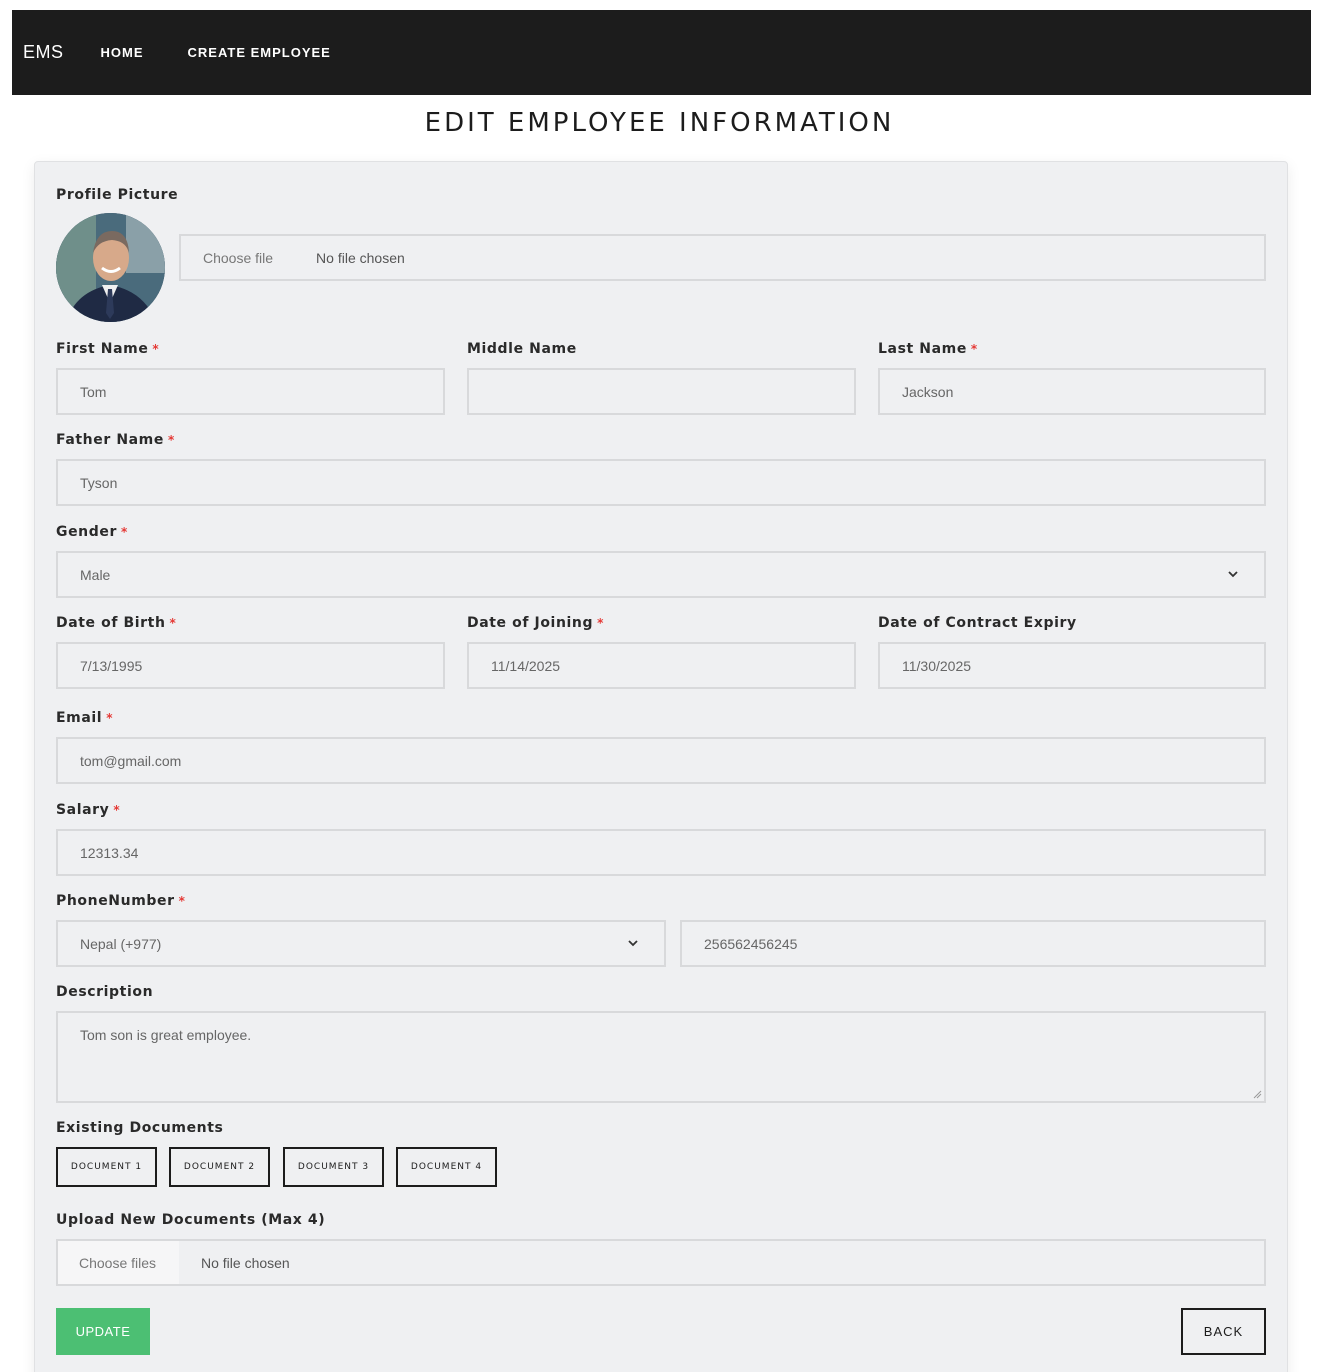  I want to click on contract-expiry-label-text: Date of Contract Expiry, so click(977, 623).